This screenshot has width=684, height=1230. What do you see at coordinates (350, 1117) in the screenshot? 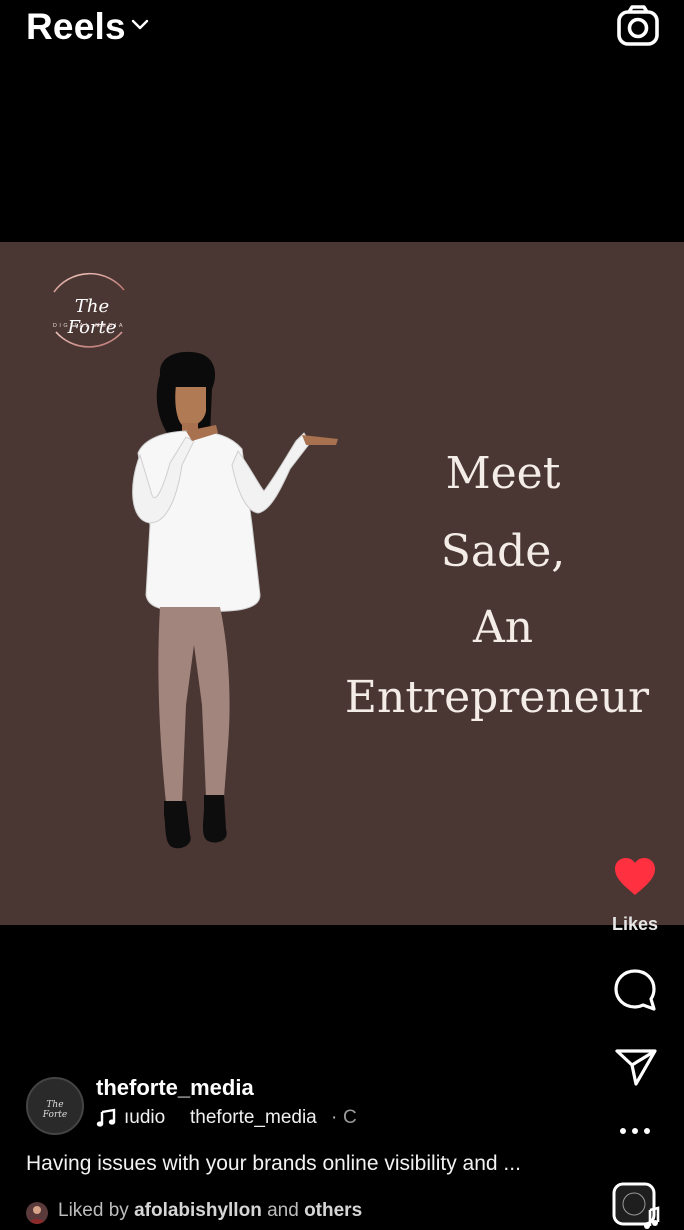
I see `audio-trailing-text: C` at bounding box center [350, 1117].